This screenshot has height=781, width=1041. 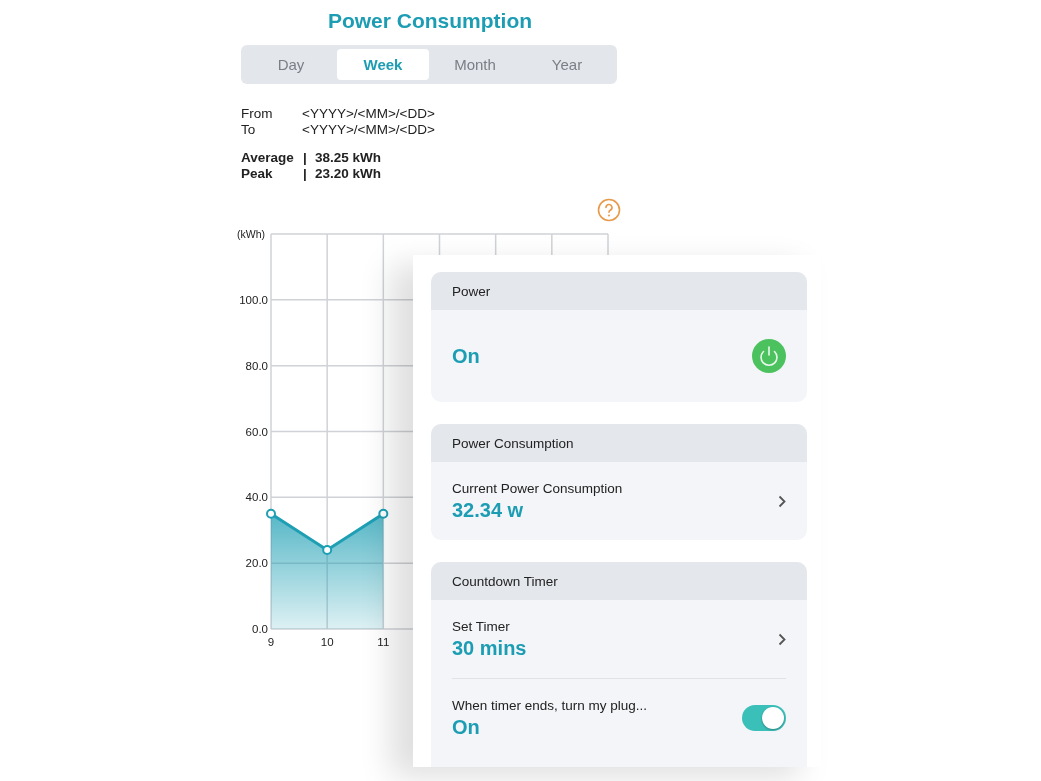 What do you see at coordinates (348, 174) in the screenshot?
I see `stat-value: 23.20 kWh` at bounding box center [348, 174].